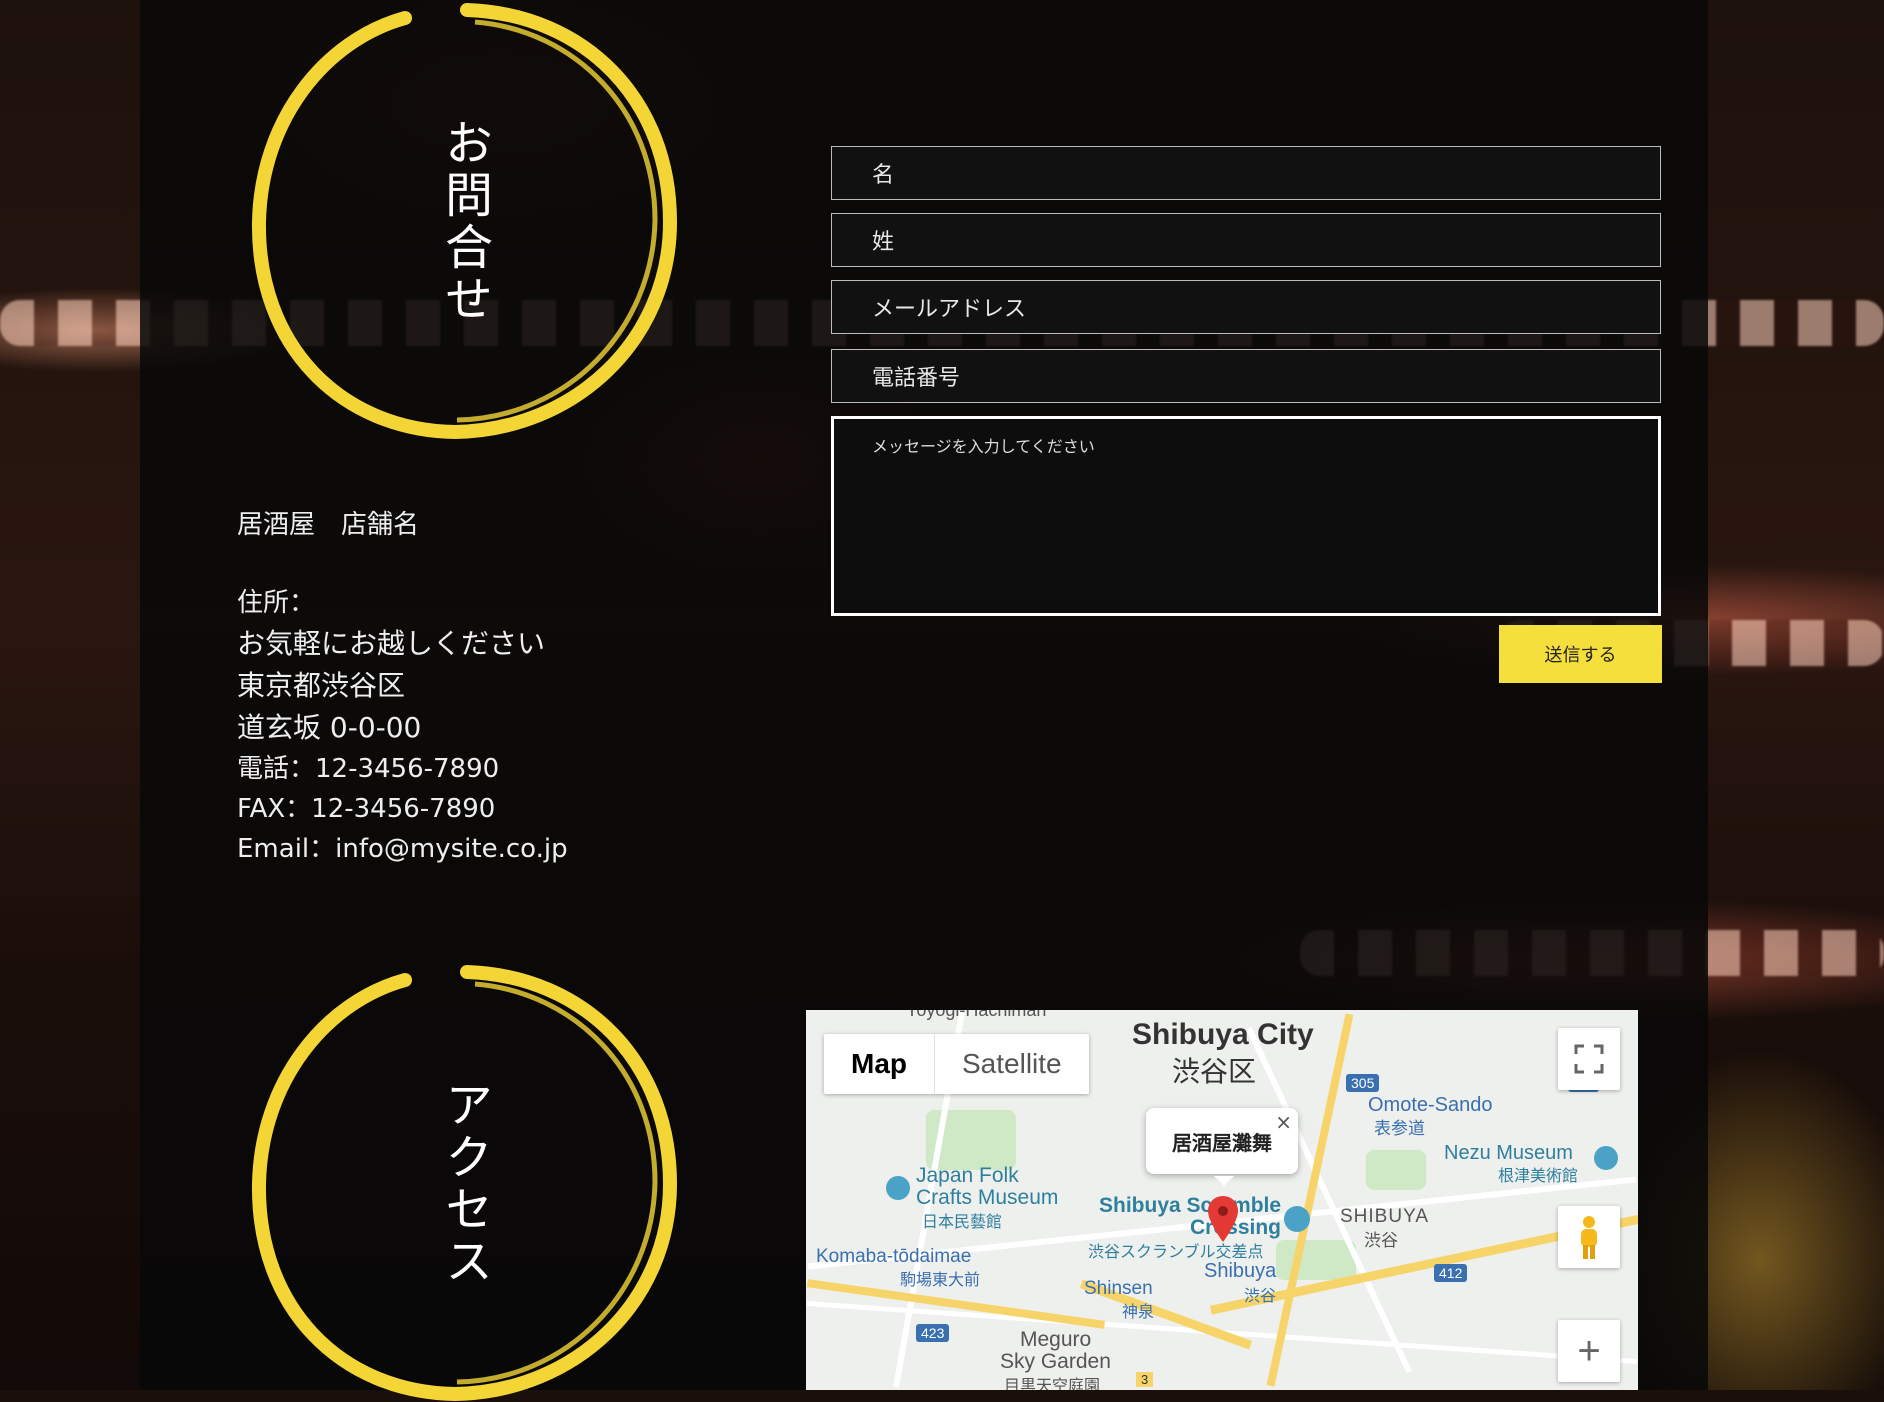 The width and height of the screenshot is (1884, 1402). What do you see at coordinates (1052, 1384) in the screenshot?
I see `map-label: 目黒天空庭園` at bounding box center [1052, 1384].